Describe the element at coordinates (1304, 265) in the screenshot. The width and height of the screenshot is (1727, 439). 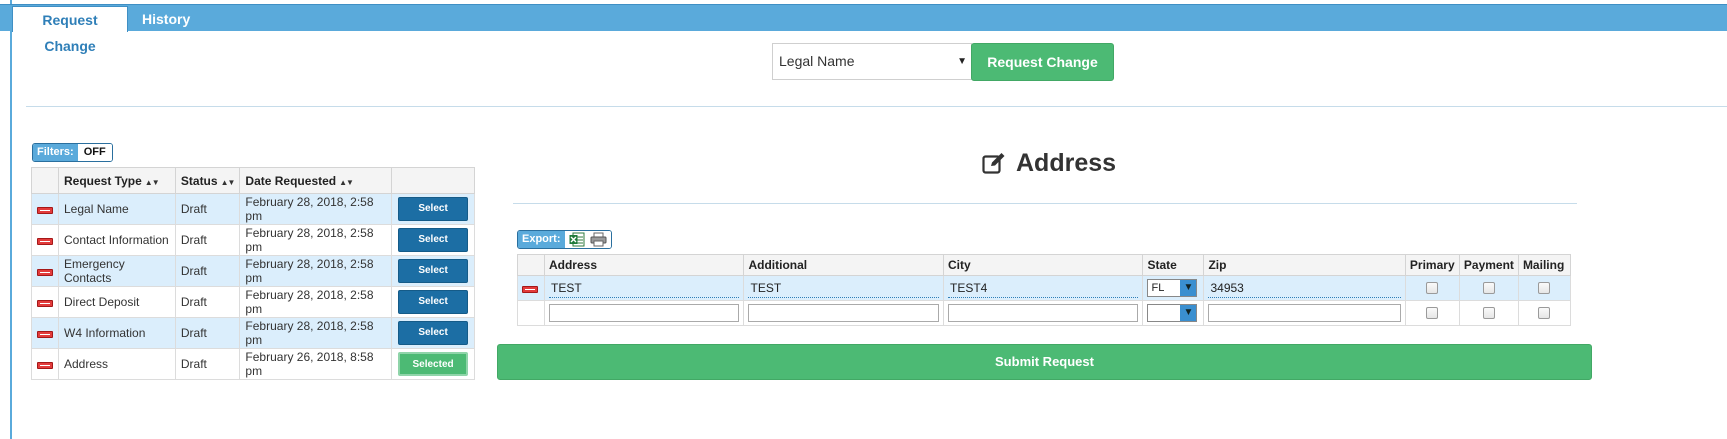
I see `header-zip: Zip` at that location.